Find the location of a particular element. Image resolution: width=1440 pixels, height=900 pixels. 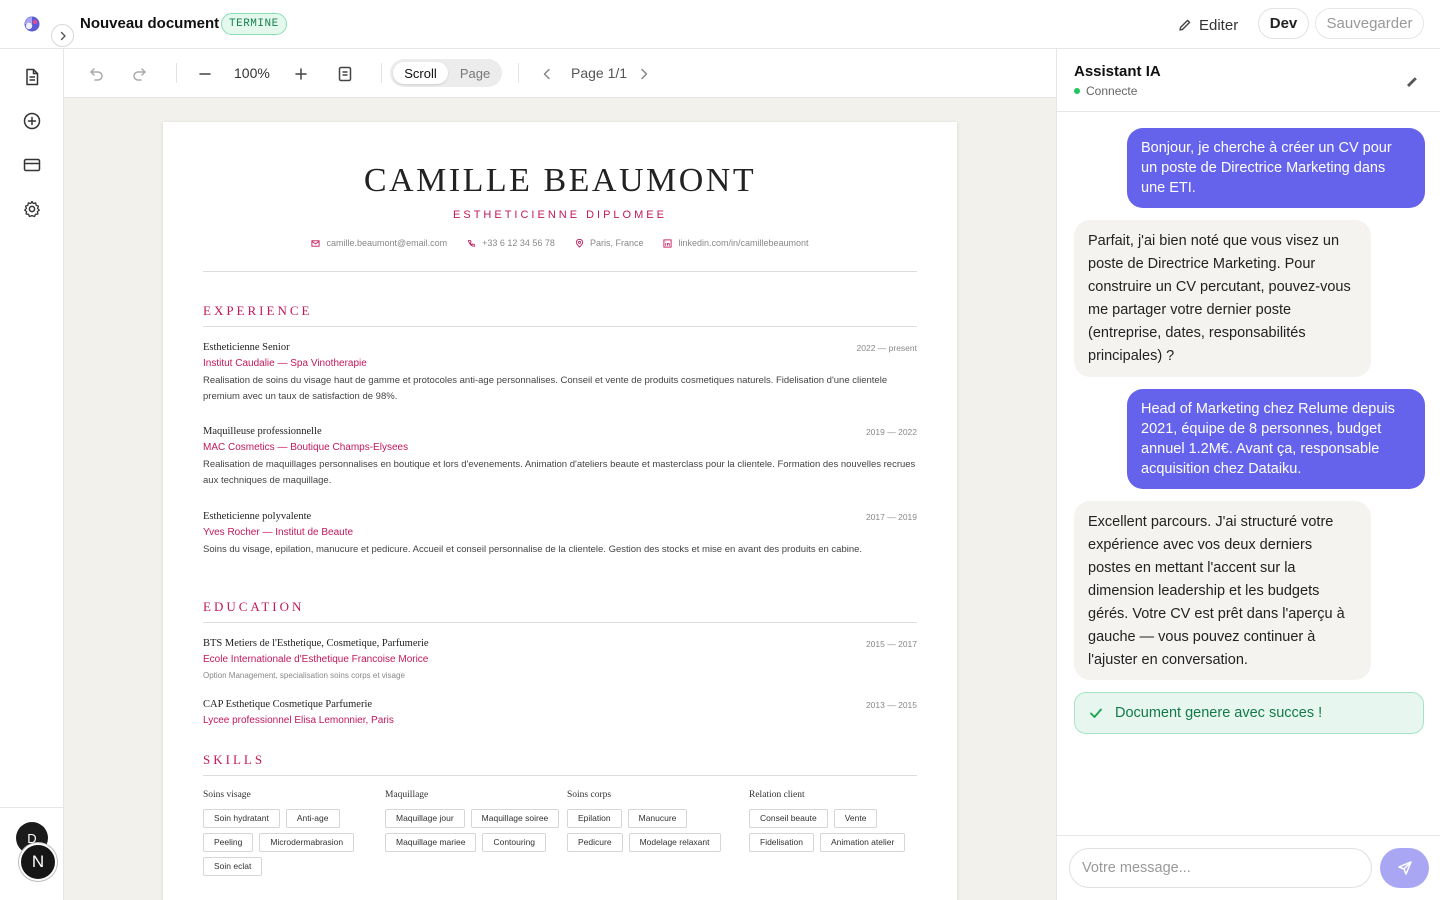

view-mode-toggle: Scroll Page is located at coordinates (446, 73).